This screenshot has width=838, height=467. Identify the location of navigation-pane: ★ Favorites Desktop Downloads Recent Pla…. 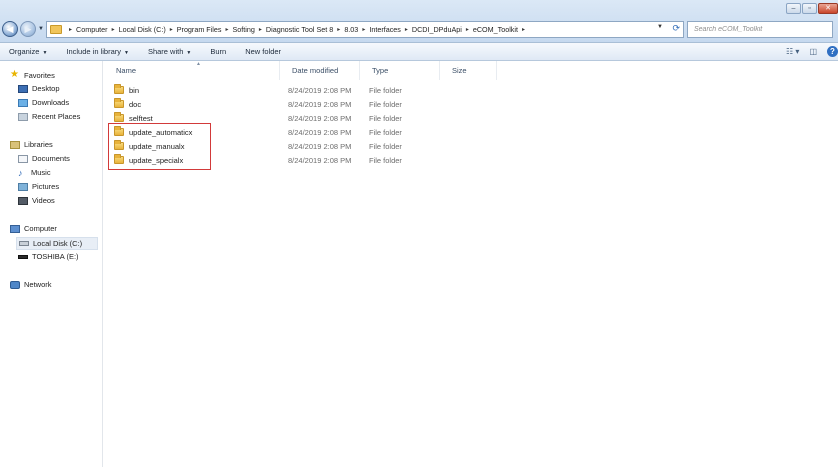
(51, 264).